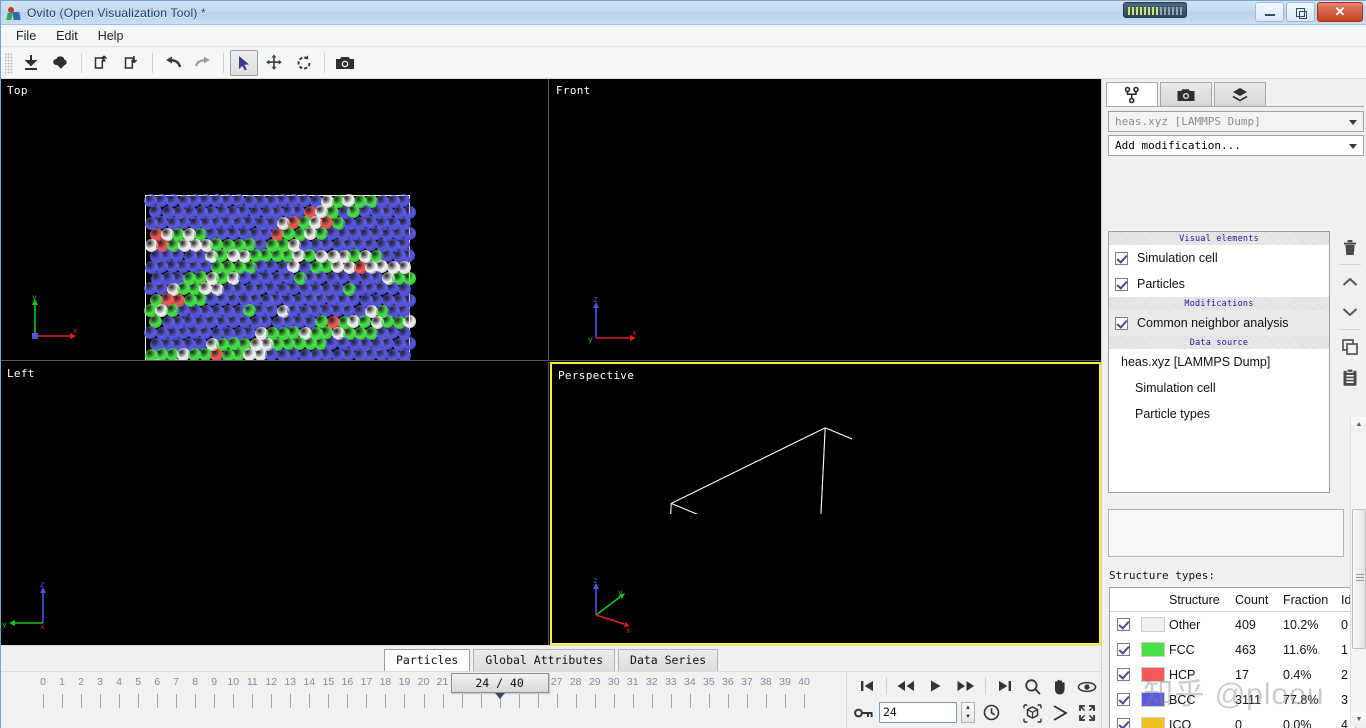 The width and height of the screenshot is (1366, 728). What do you see at coordinates (67, 36) in the screenshot?
I see `menu-edit: Edit` at bounding box center [67, 36].